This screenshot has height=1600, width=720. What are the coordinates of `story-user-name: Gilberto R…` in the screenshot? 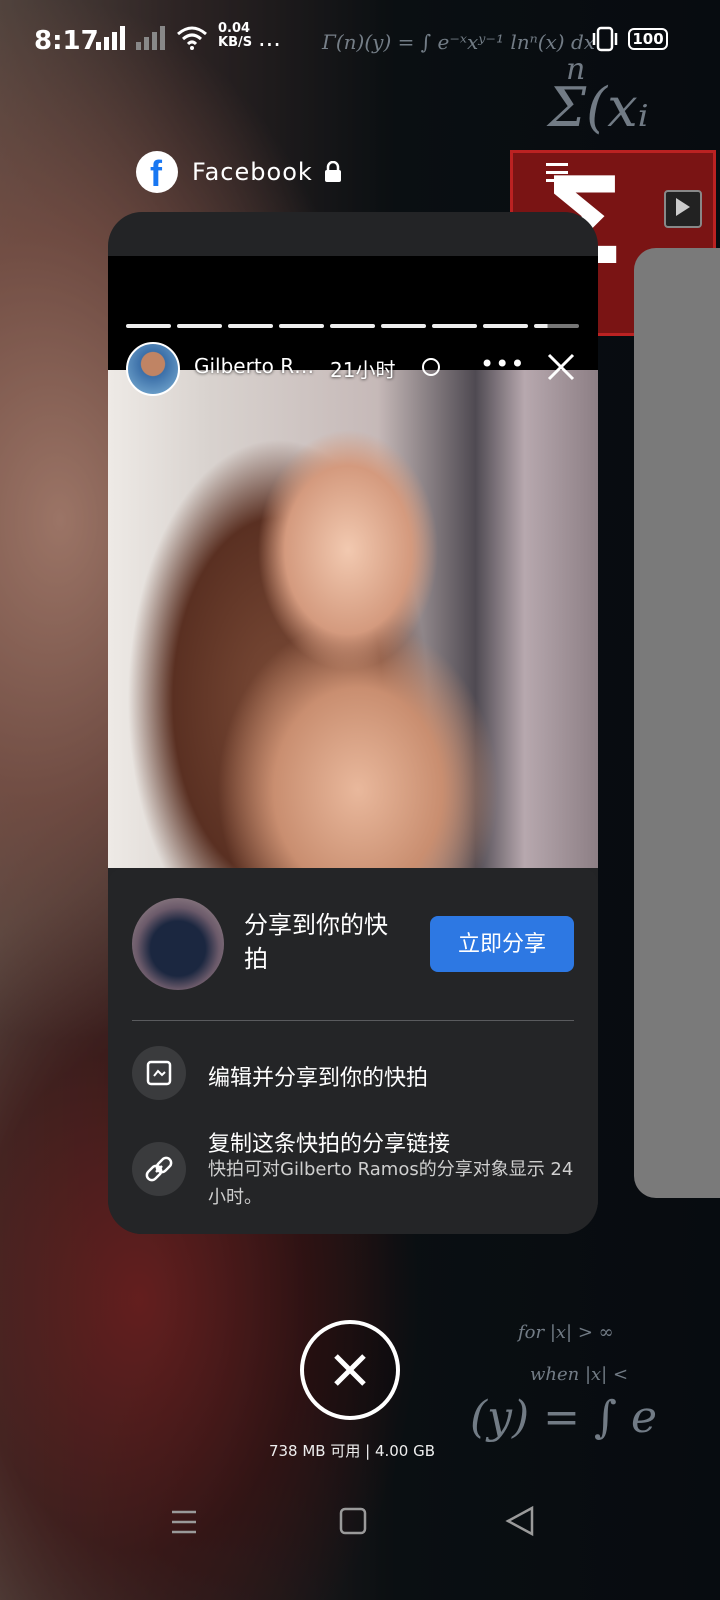 It's located at (254, 366).